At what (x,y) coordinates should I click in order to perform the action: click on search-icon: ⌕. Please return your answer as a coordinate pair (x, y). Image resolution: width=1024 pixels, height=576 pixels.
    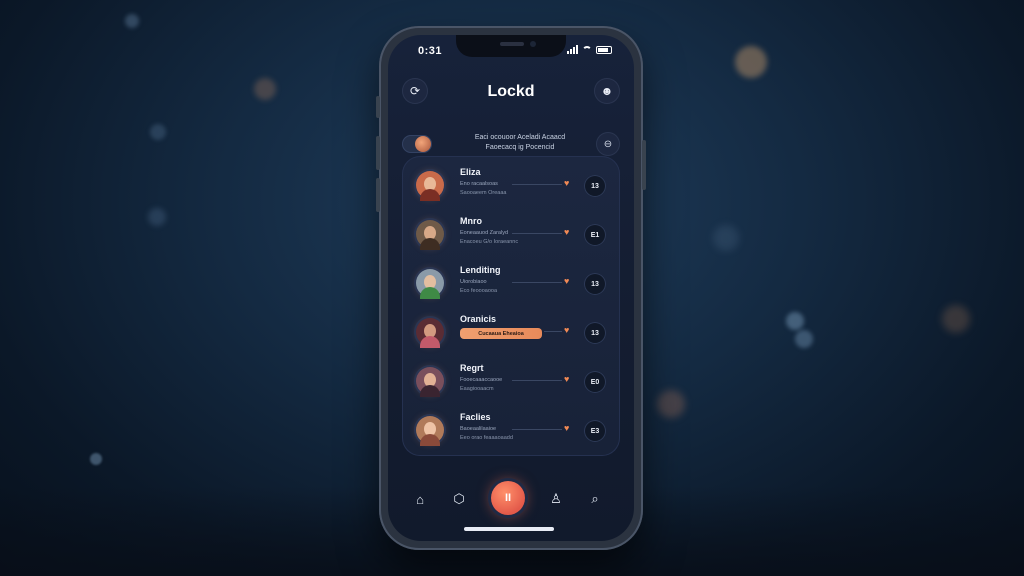
    Looking at the image, I should click on (595, 499).